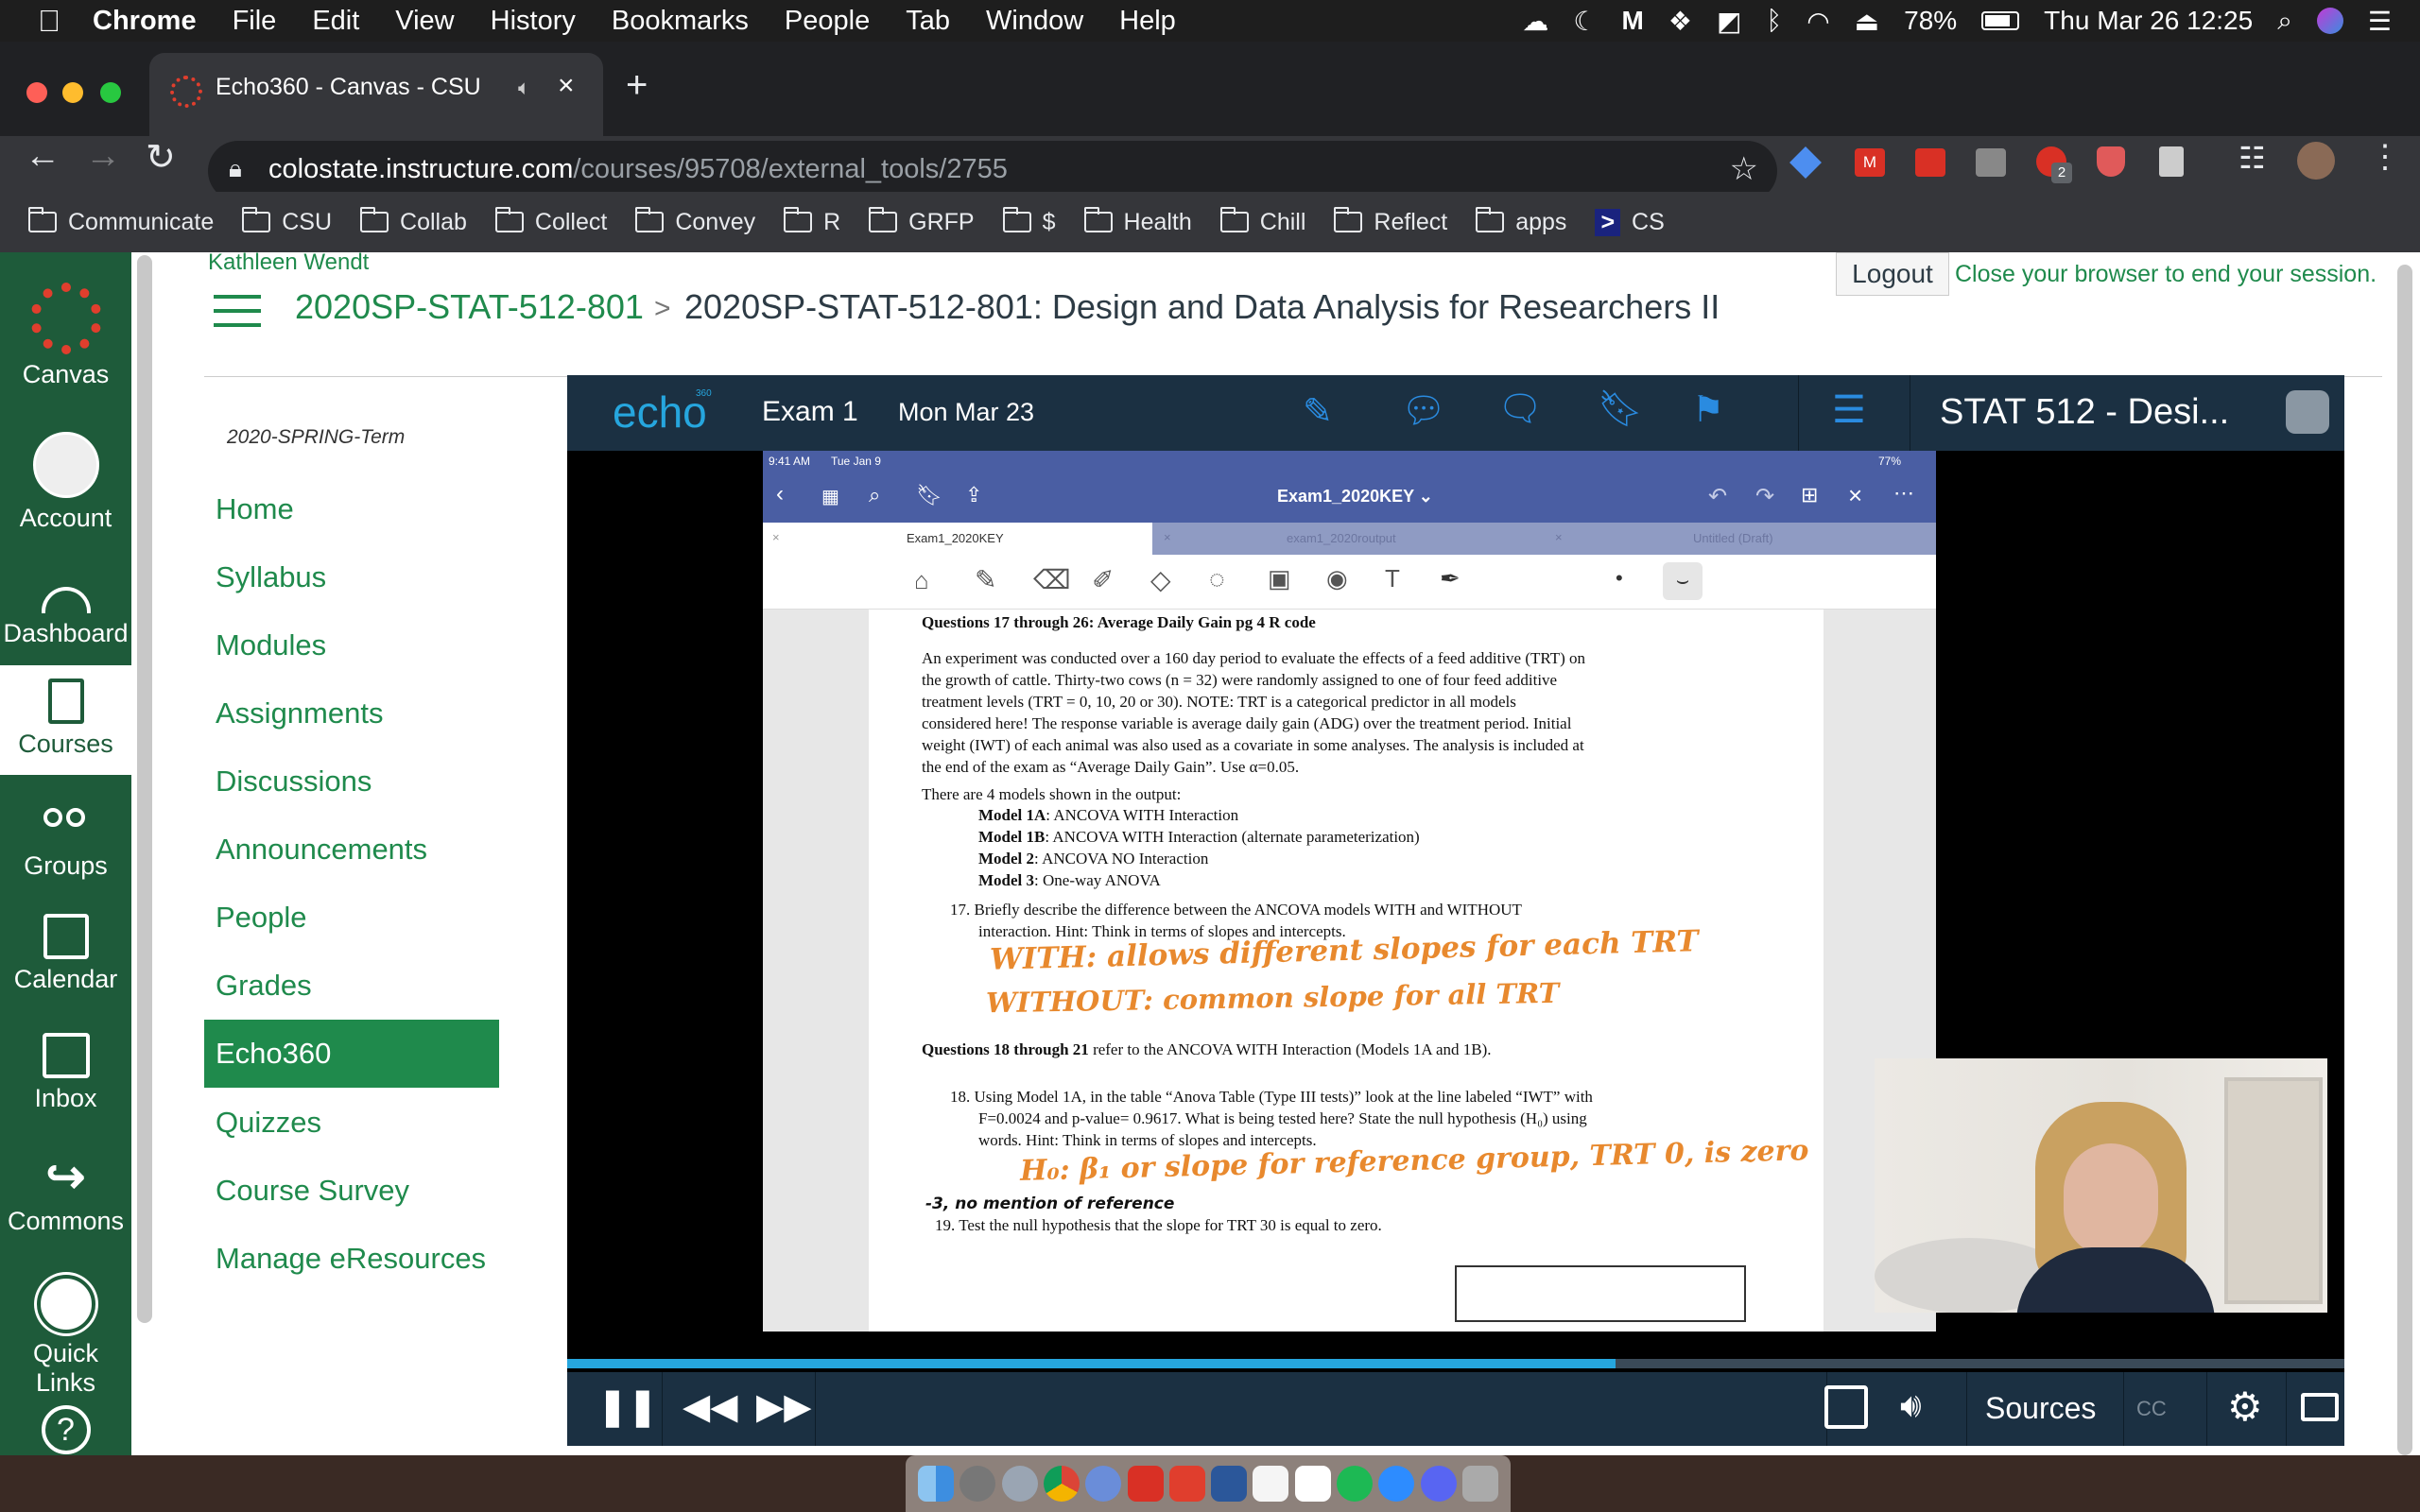 Image resolution: width=2420 pixels, height=1512 pixels. Describe the element at coordinates (524, 88) in the screenshot. I see `speaker-icon: 🔈︎` at that location.